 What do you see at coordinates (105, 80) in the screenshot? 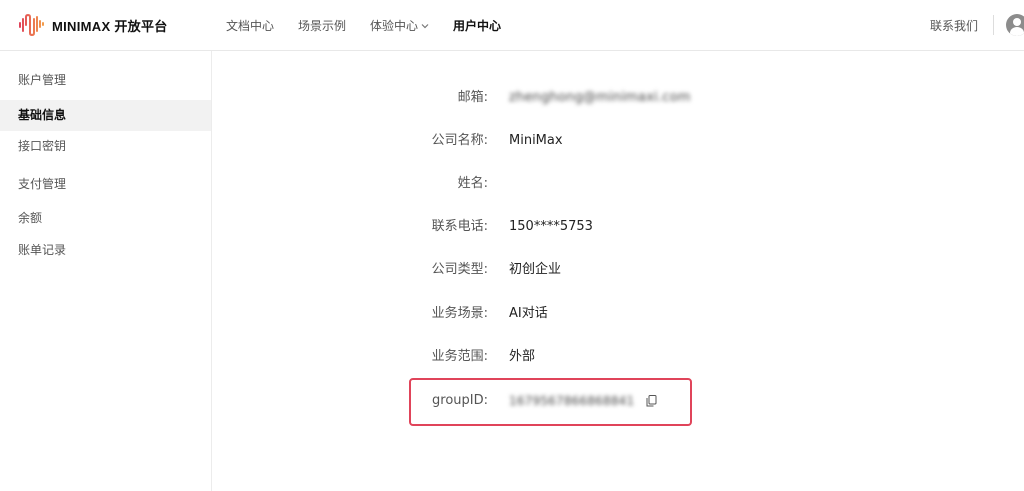
I see `sidebar-item-account-management: 账户管理` at bounding box center [105, 80].